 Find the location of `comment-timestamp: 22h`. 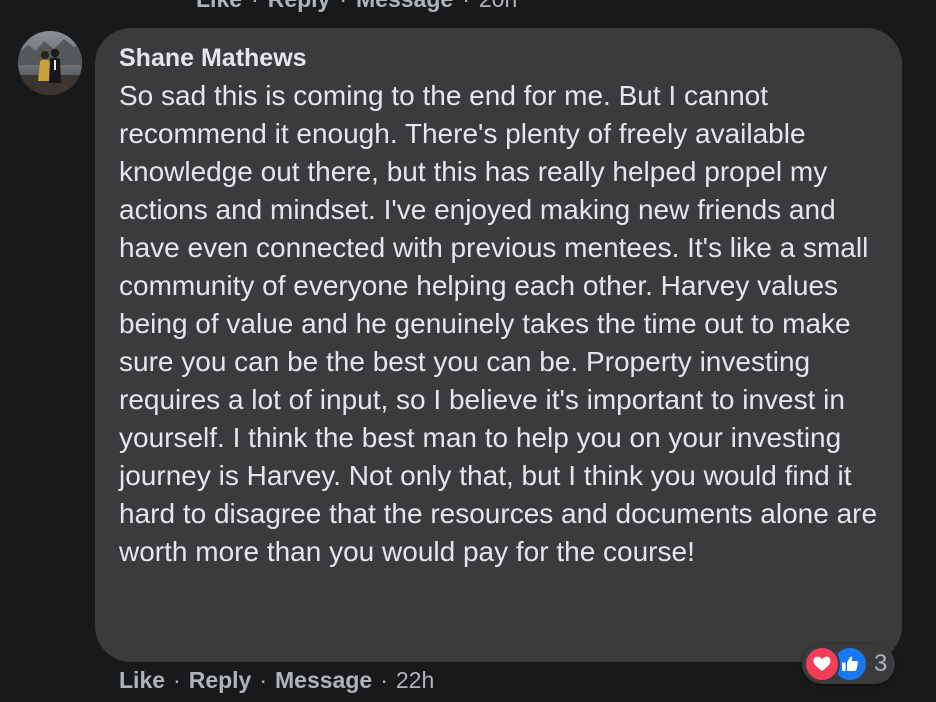

comment-timestamp: 22h is located at coordinates (415, 680).